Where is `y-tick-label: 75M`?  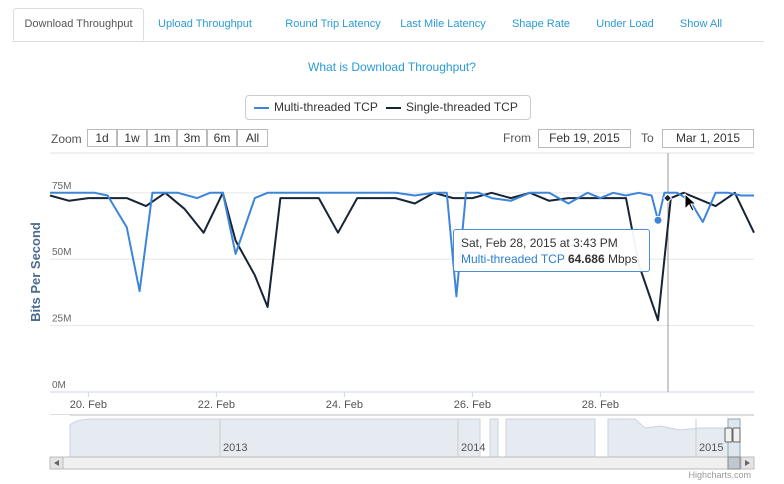 y-tick-label: 75M is located at coordinates (61, 186).